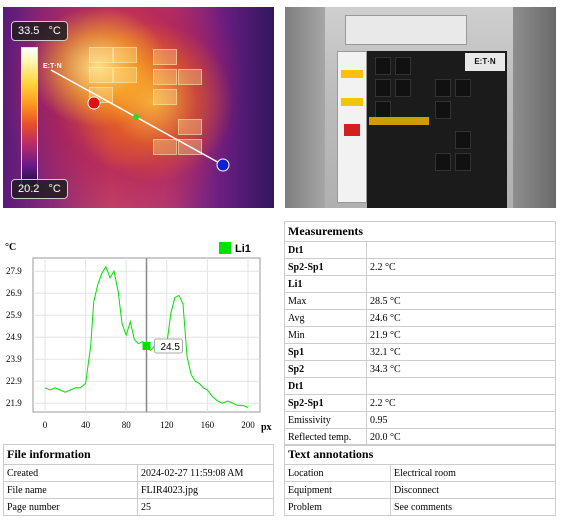 The width and height of the screenshot is (563, 521). What do you see at coordinates (325, 335) in the screenshot?
I see `measurement-row-label: Min` at bounding box center [325, 335].